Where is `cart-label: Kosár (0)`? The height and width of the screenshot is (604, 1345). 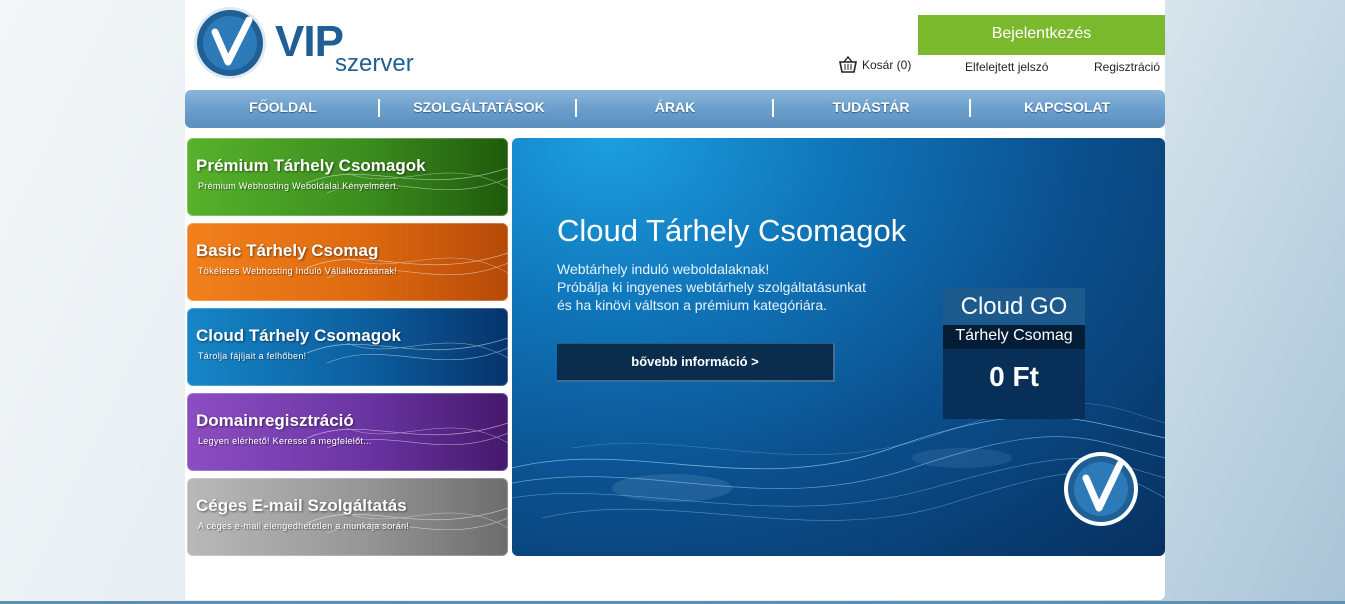 cart-label: Kosár (0) is located at coordinates (887, 65).